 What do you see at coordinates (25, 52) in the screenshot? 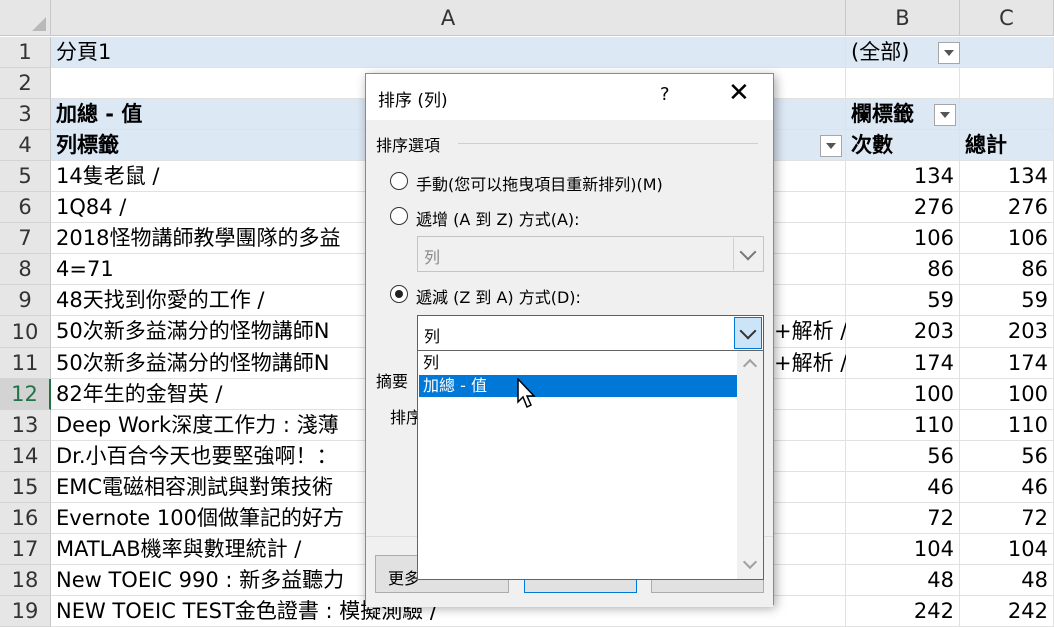
I see `row-header: 1` at bounding box center [25, 52].